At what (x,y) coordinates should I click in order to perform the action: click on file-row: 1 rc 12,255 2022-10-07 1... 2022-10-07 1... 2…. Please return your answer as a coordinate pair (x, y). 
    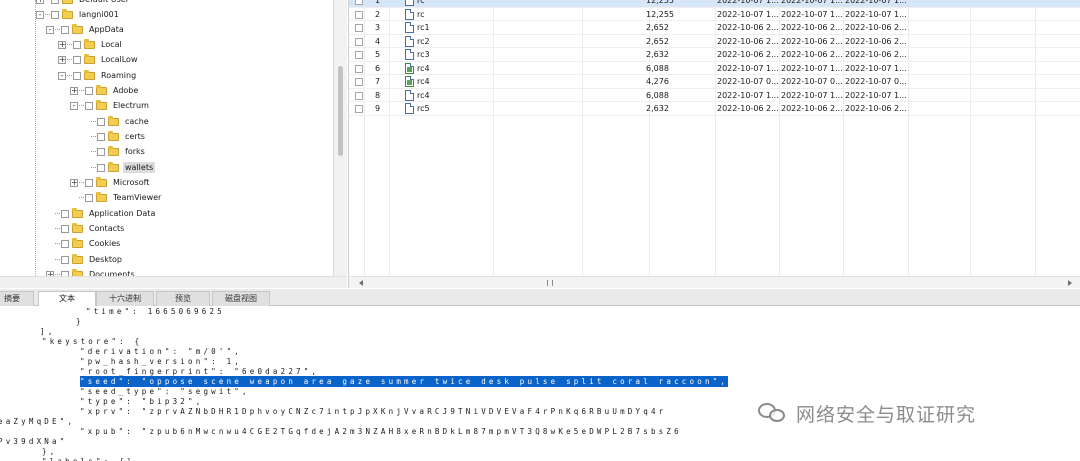
    Looking at the image, I should click on (714, 4).